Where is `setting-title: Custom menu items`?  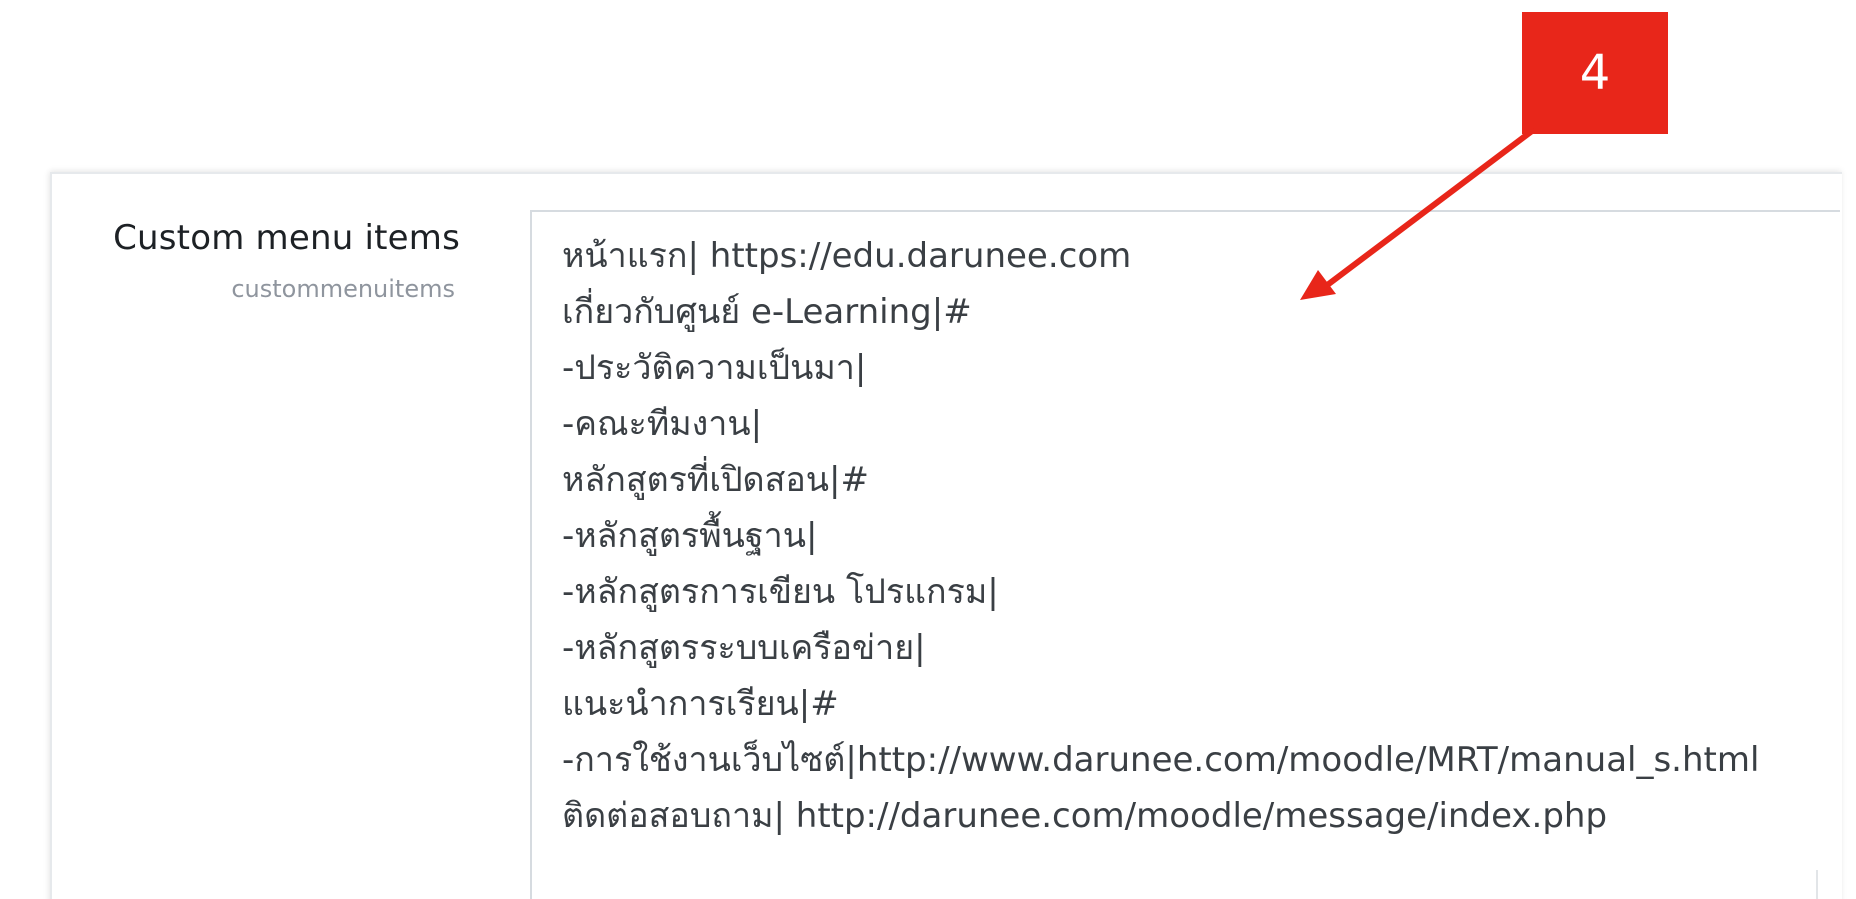
setting-title: Custom menu items is located at coordinates (286, 238).